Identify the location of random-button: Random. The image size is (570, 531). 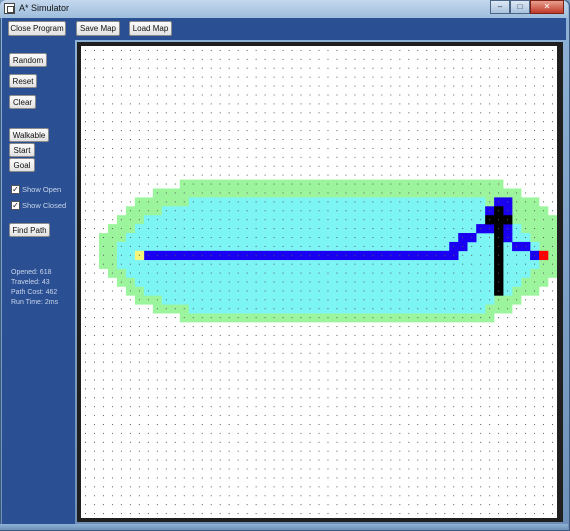
(28, 60).